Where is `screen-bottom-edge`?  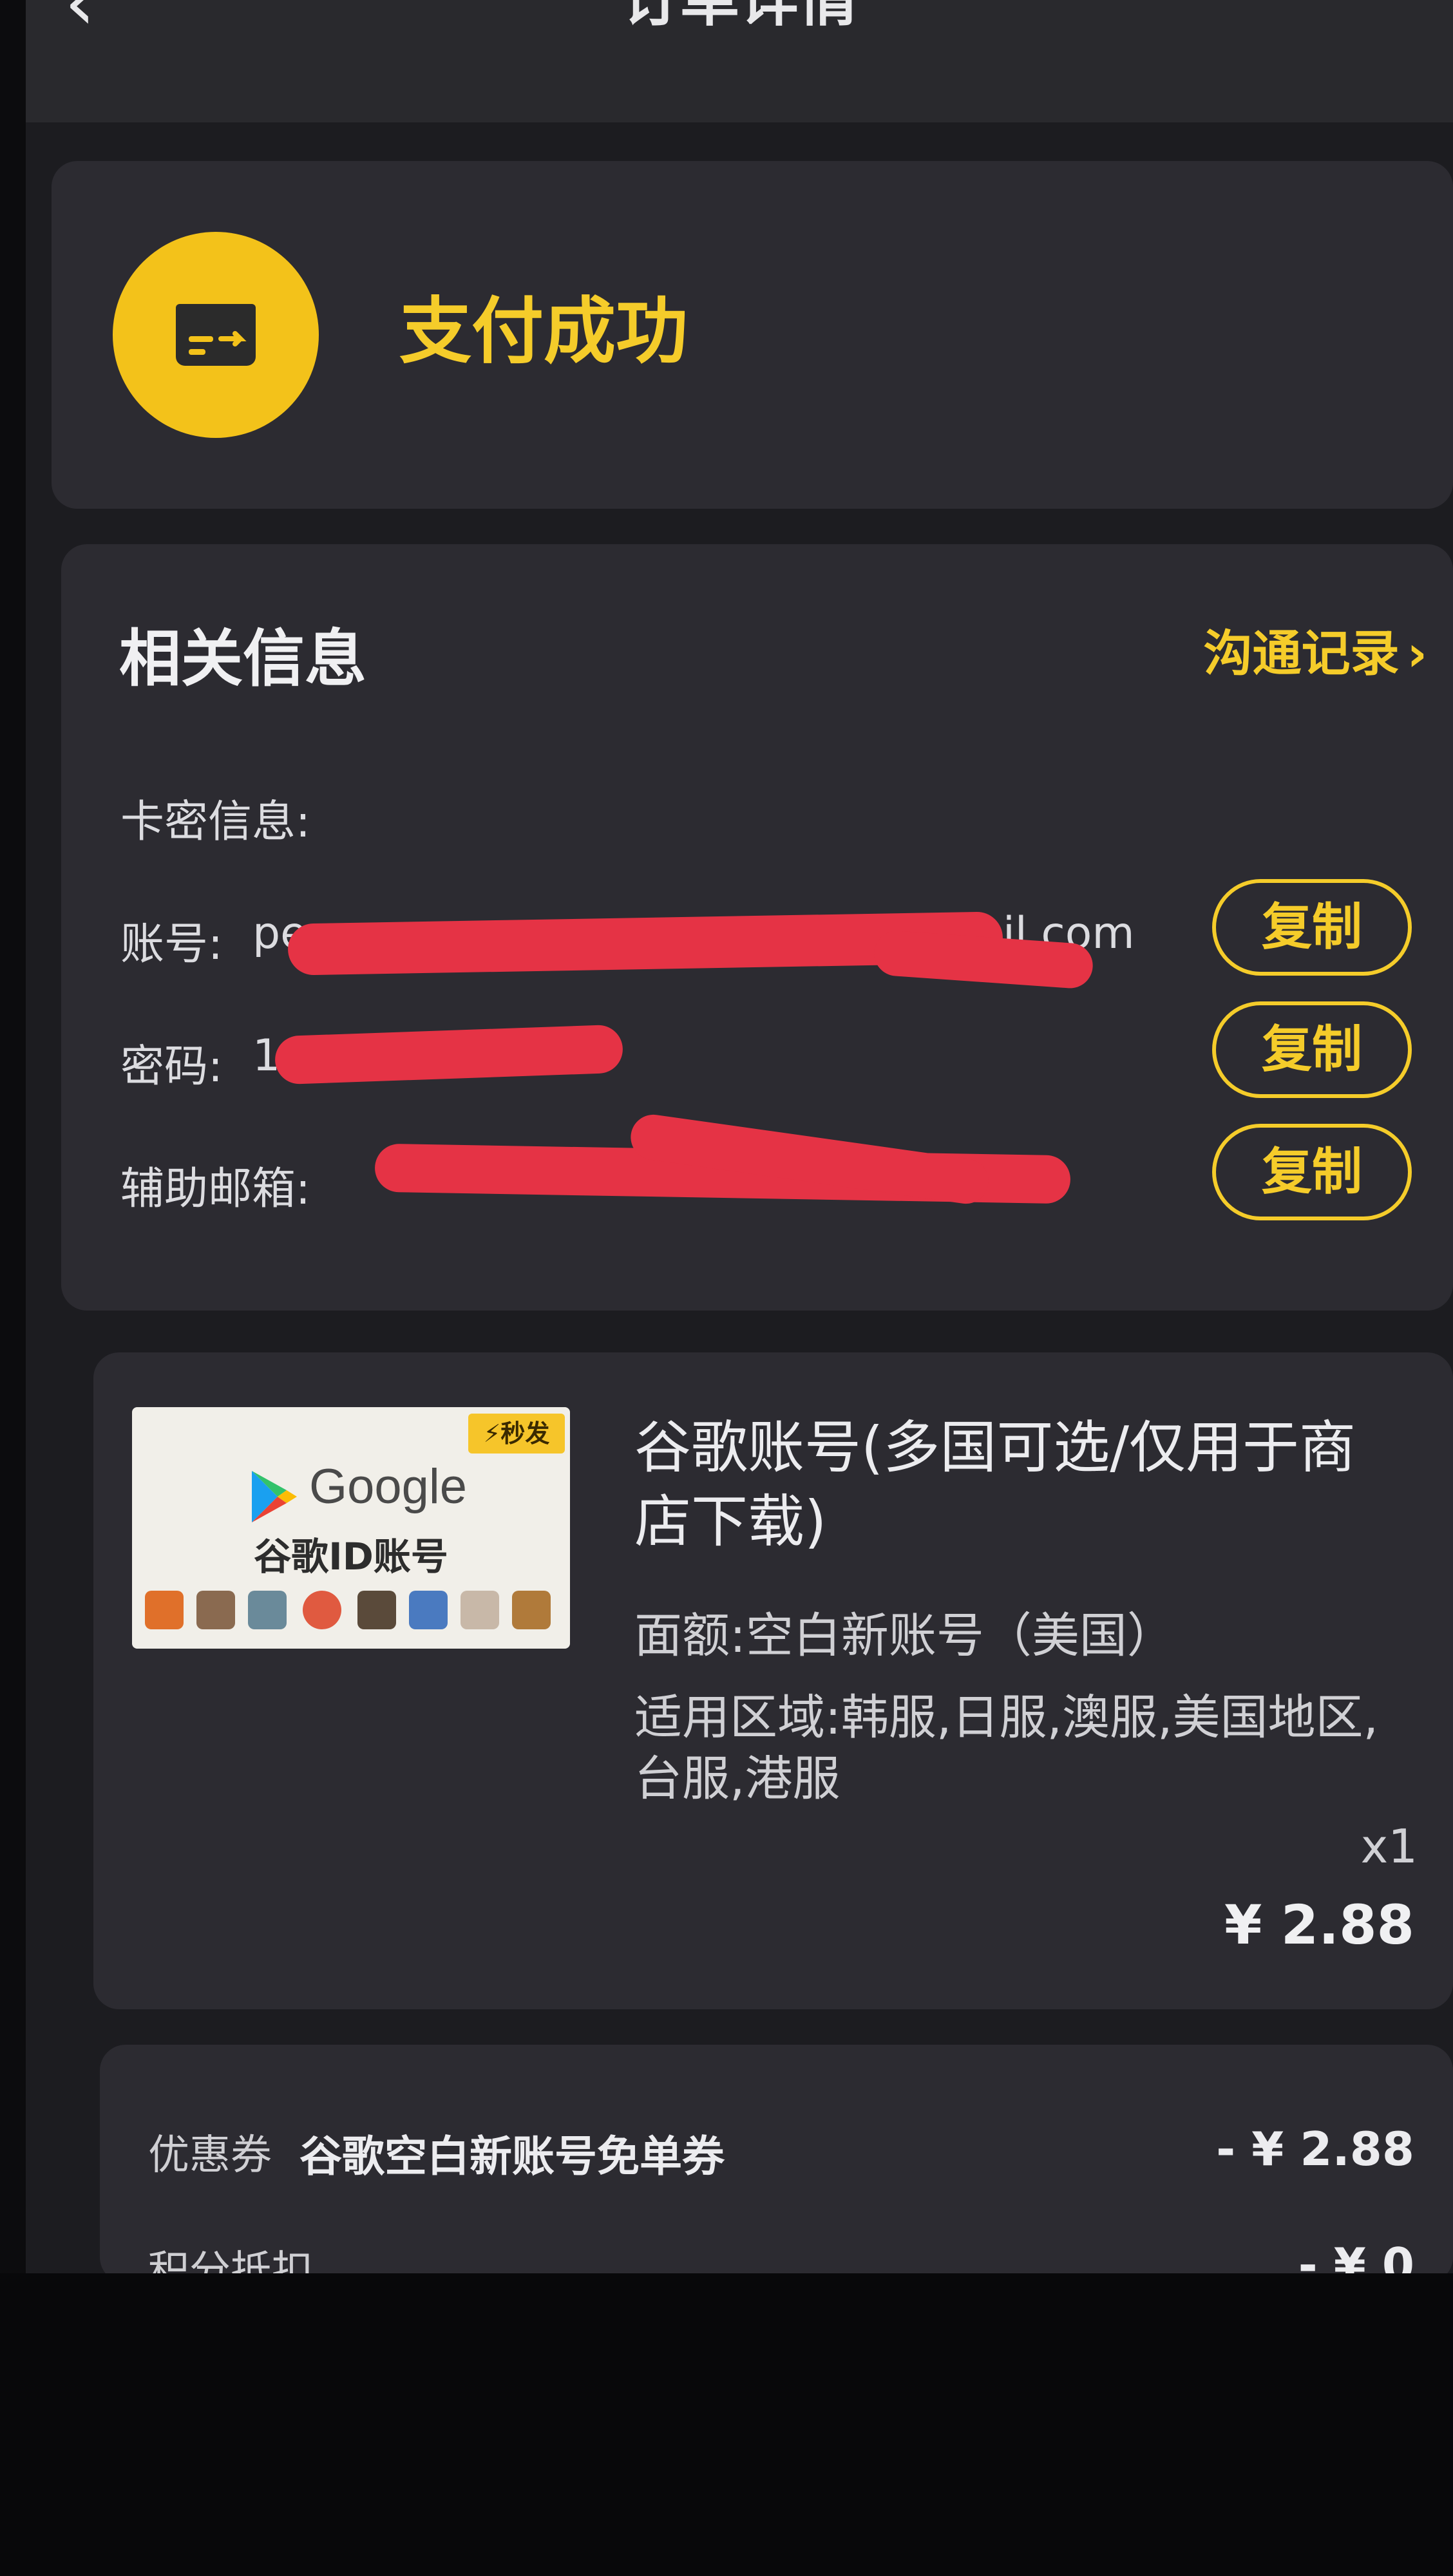
screen-bottom-edge is located at coordinates (726, 2425).